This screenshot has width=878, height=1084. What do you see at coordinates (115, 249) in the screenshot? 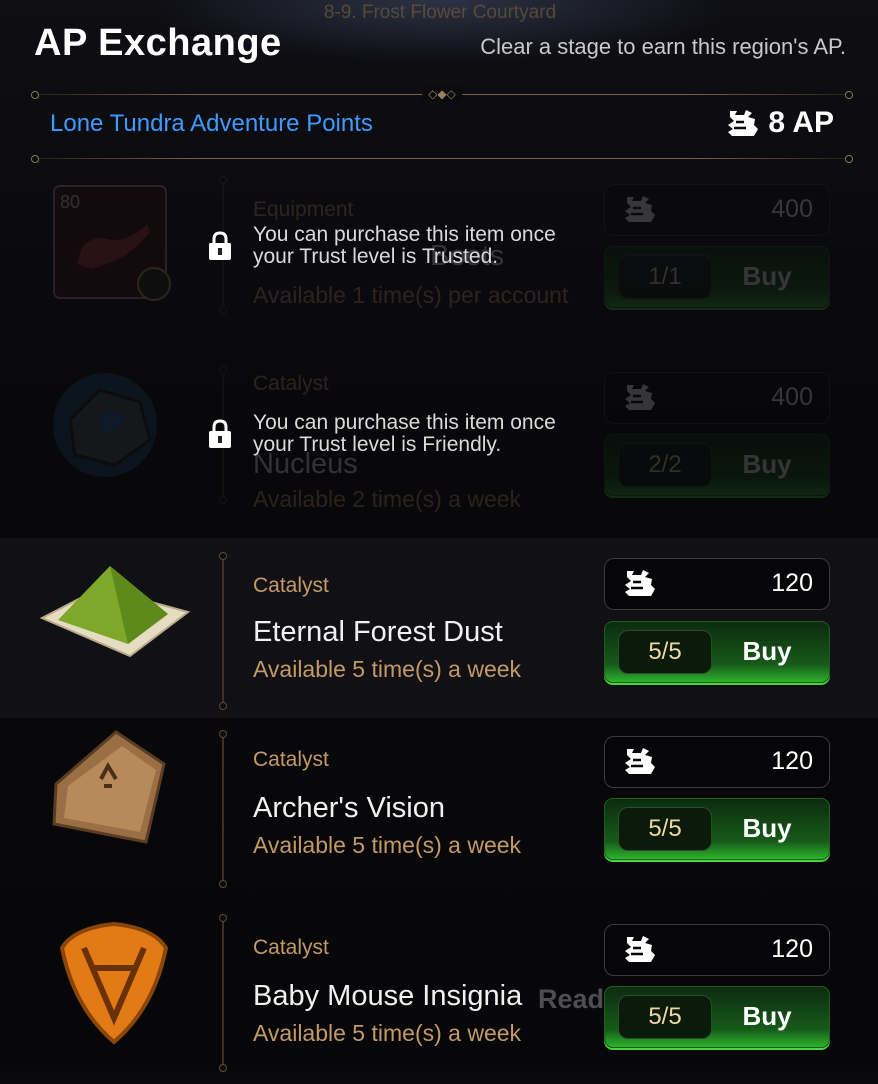
I see `item-thumbnail: 80` at bounding box center [115, 249].